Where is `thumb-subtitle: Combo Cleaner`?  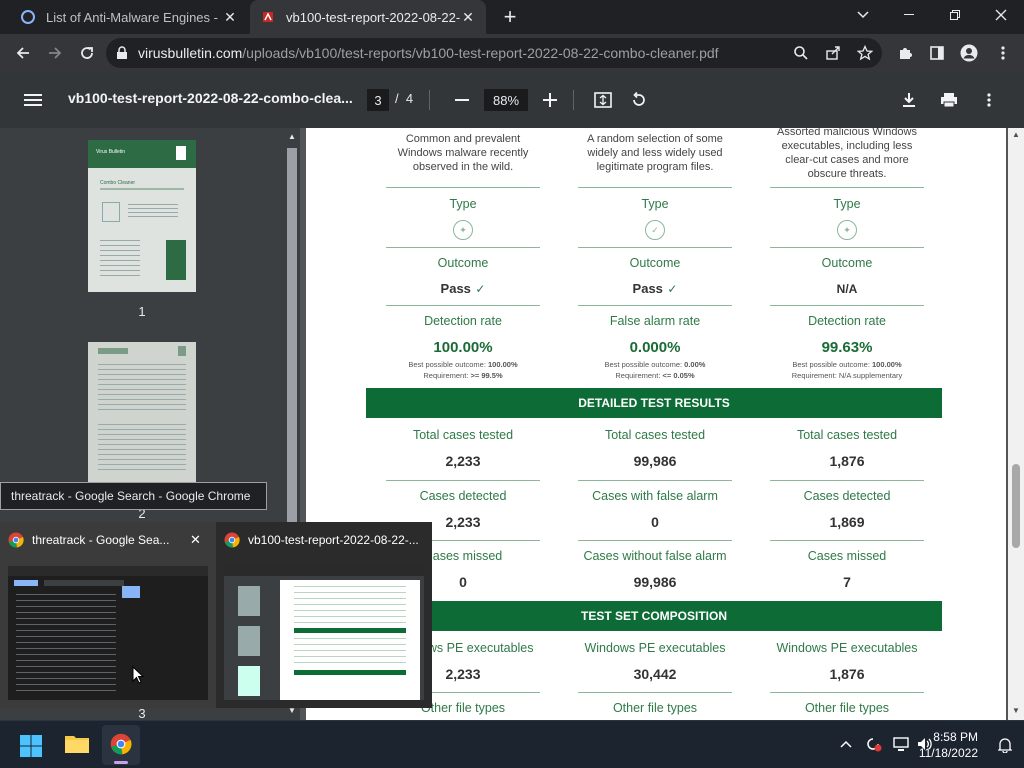
thumb-subtitle: Combo Cleaner is located at coordinates (118, 183).